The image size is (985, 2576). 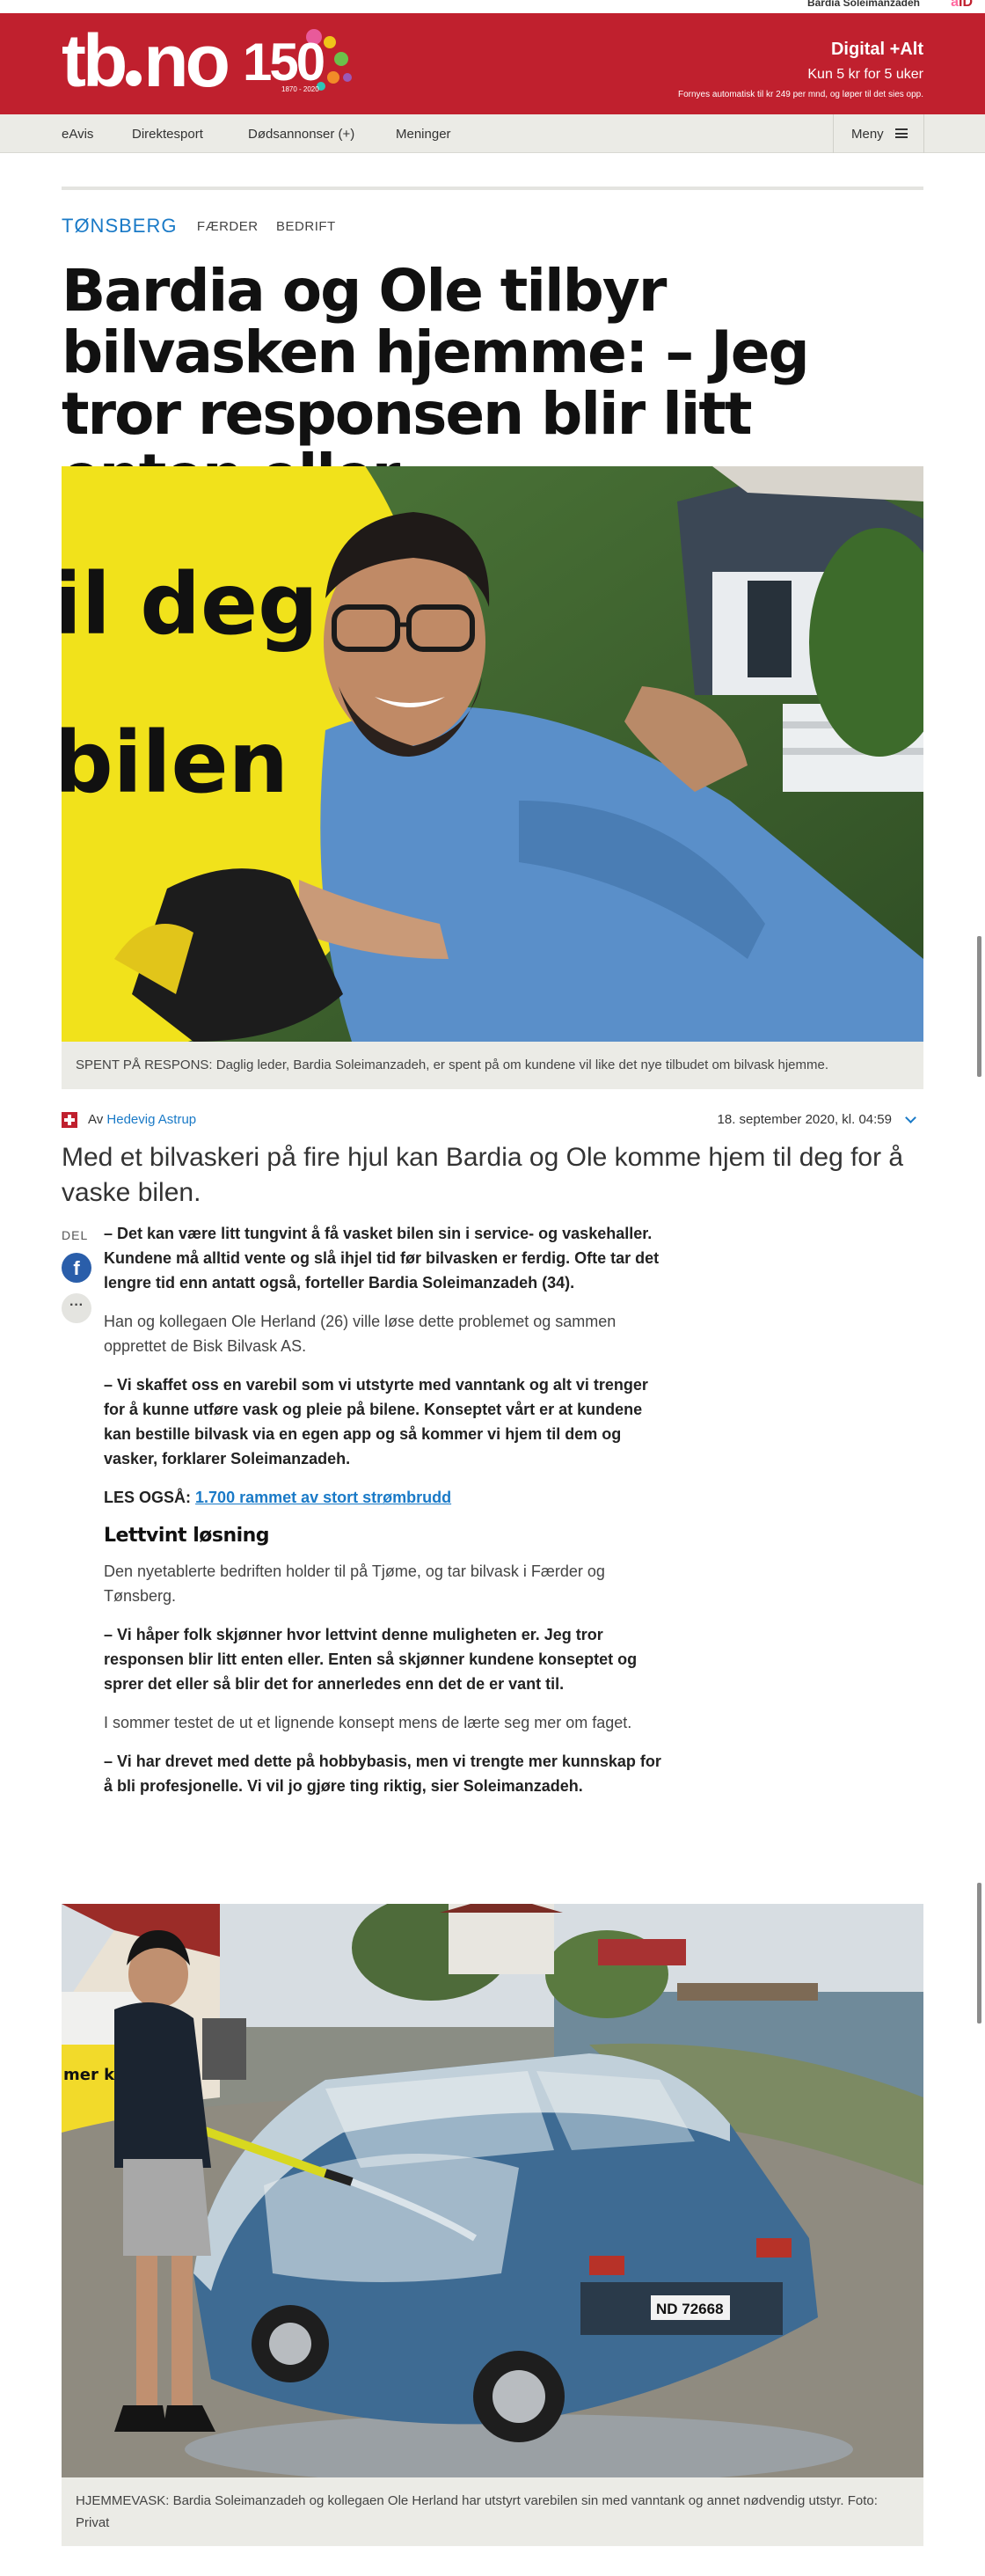 I want to click on user-name: Bardia Soleimanzadeh, so click(x=863, y=4).